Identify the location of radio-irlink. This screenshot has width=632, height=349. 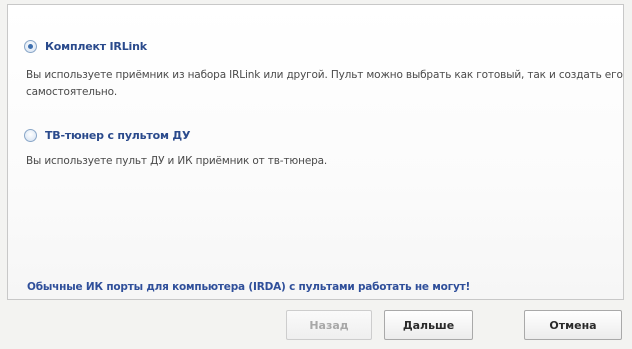
(30, 46).